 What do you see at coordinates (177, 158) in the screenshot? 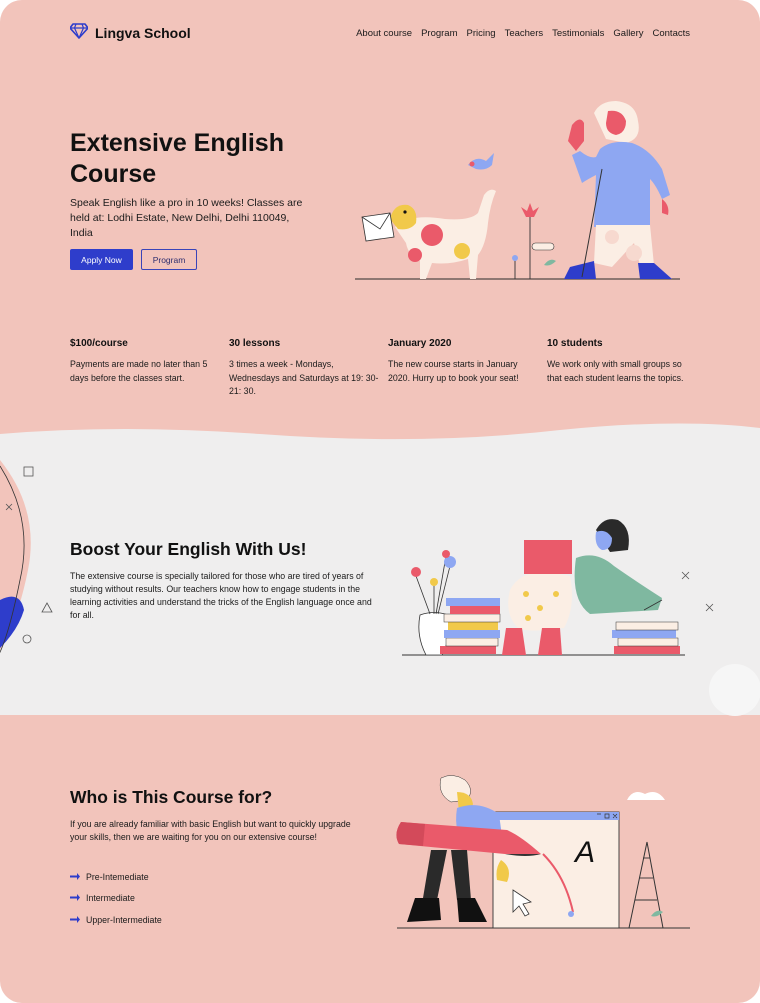
I see `hero-title: Extensive English Course` at bounding box center [177, 158].